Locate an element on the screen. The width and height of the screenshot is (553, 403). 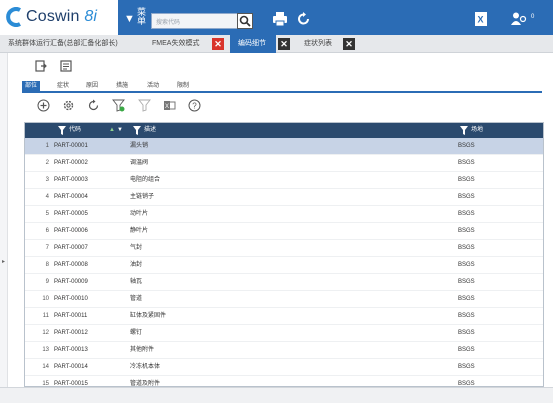
table-row: 12 PART-00012 螺钉 BSGS is located at coordinates (284, 333).